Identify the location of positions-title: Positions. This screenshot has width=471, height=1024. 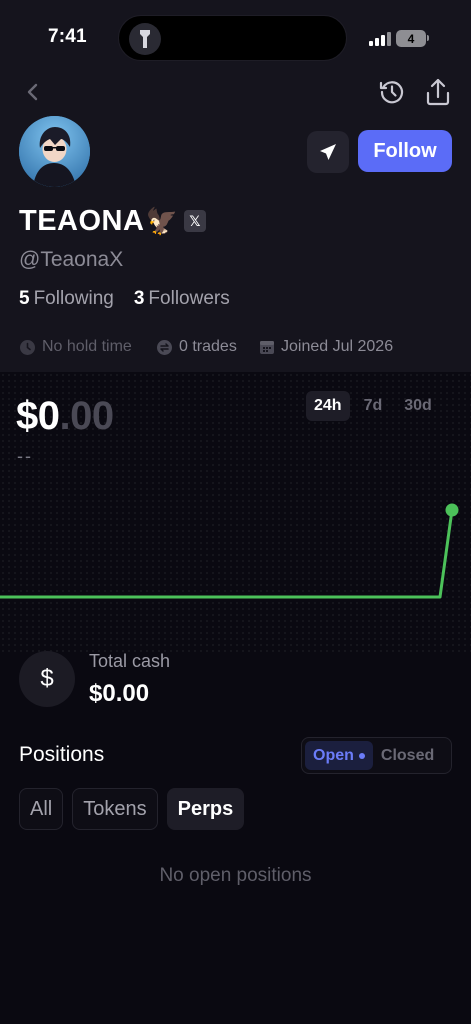
(62, 754).